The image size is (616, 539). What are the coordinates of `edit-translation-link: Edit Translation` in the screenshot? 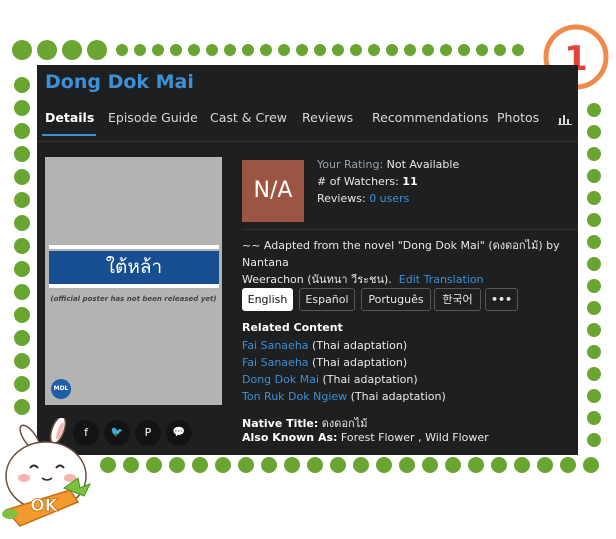 It's located at (441, 279).